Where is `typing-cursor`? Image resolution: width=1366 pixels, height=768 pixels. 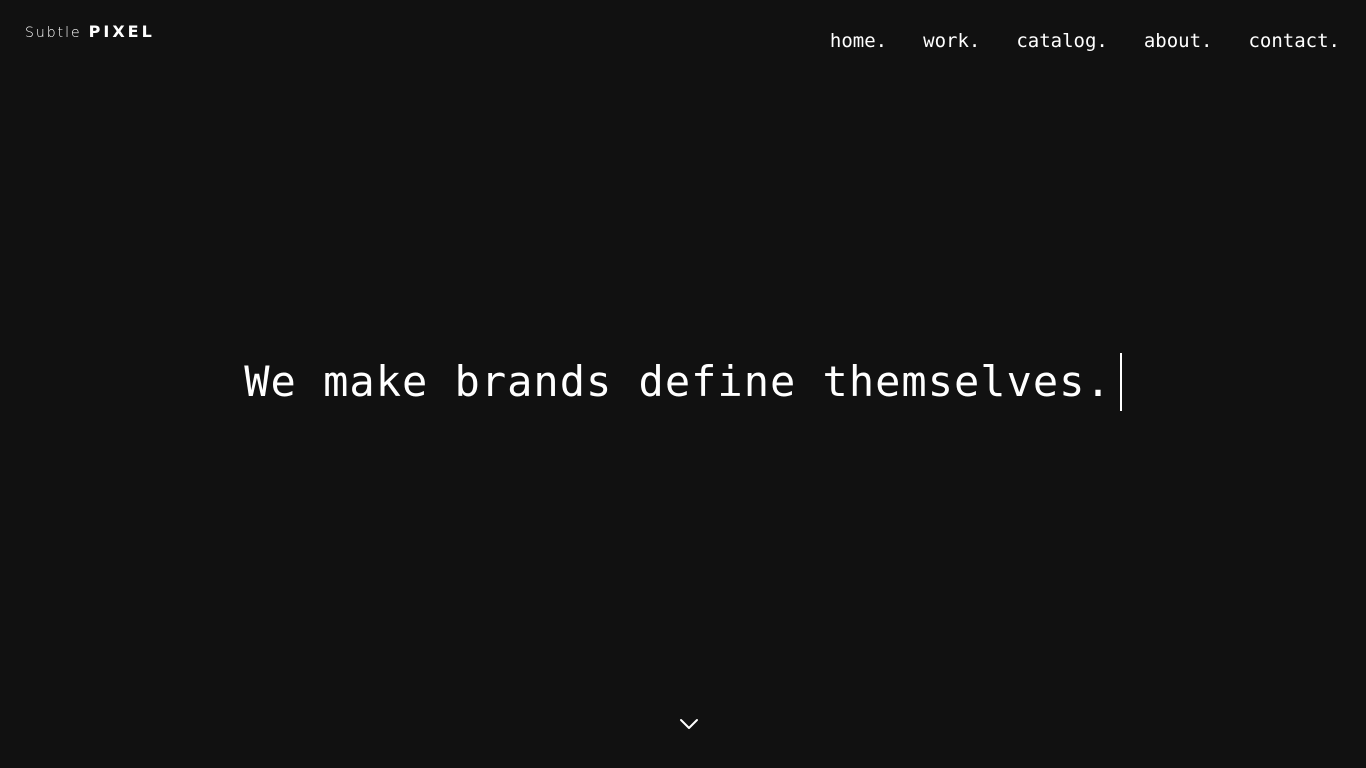 typing-cursor is located at coordinates (1120, 382).